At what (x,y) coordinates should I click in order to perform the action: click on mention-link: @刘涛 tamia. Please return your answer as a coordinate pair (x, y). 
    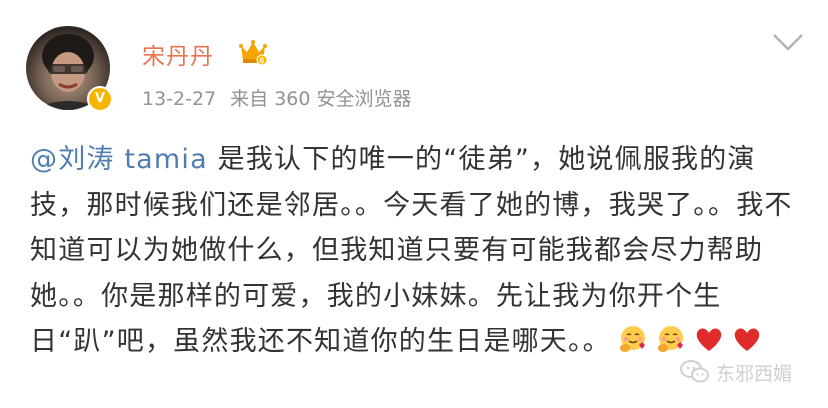
    Looking at the image, I should click on (119, 159).